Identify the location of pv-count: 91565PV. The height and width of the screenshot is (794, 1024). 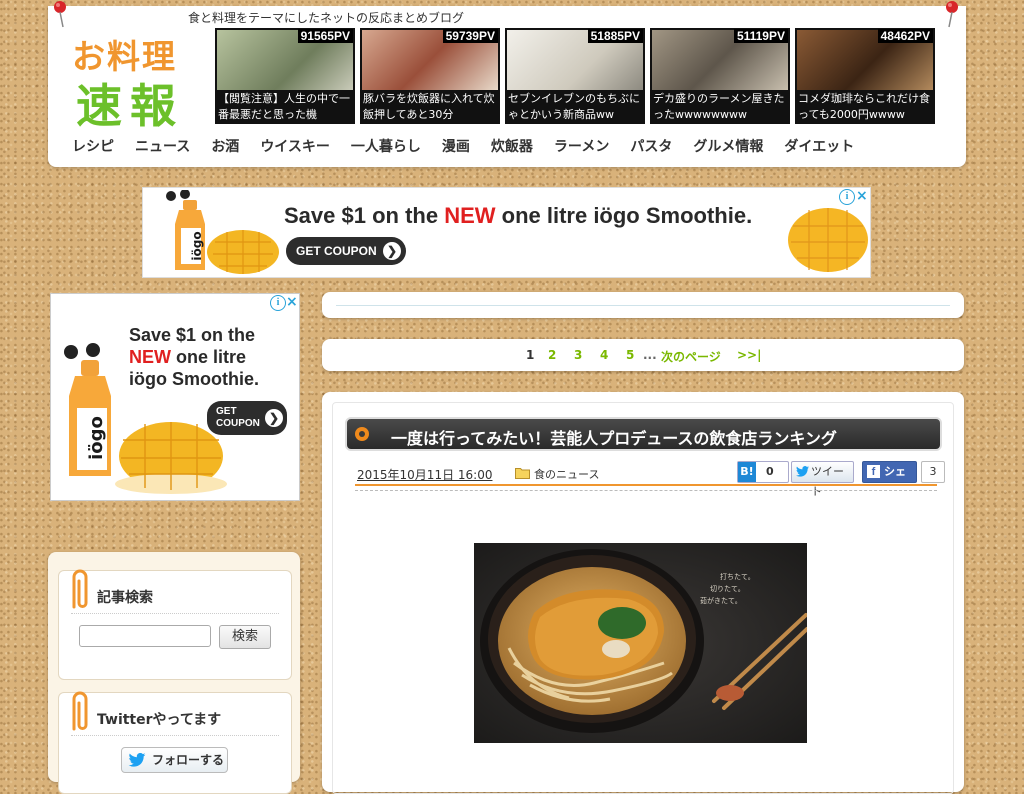
(325, 36).